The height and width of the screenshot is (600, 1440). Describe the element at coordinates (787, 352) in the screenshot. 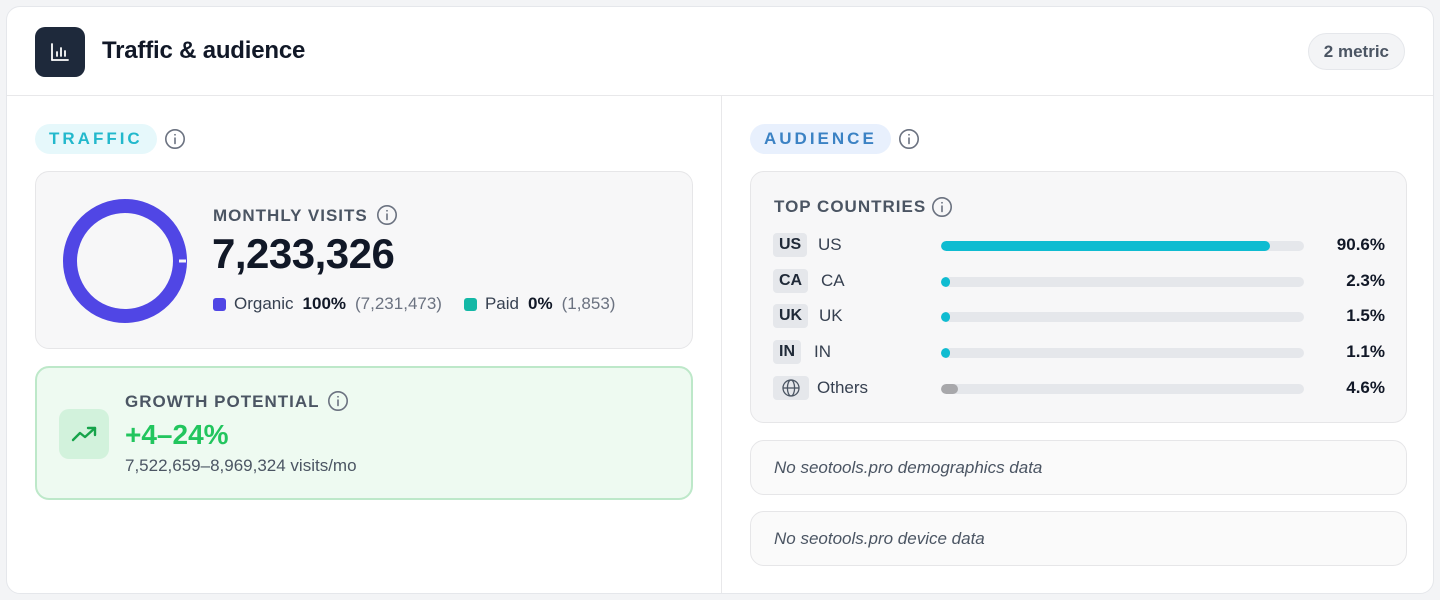

I see `country-code-badge: IN` at that location.